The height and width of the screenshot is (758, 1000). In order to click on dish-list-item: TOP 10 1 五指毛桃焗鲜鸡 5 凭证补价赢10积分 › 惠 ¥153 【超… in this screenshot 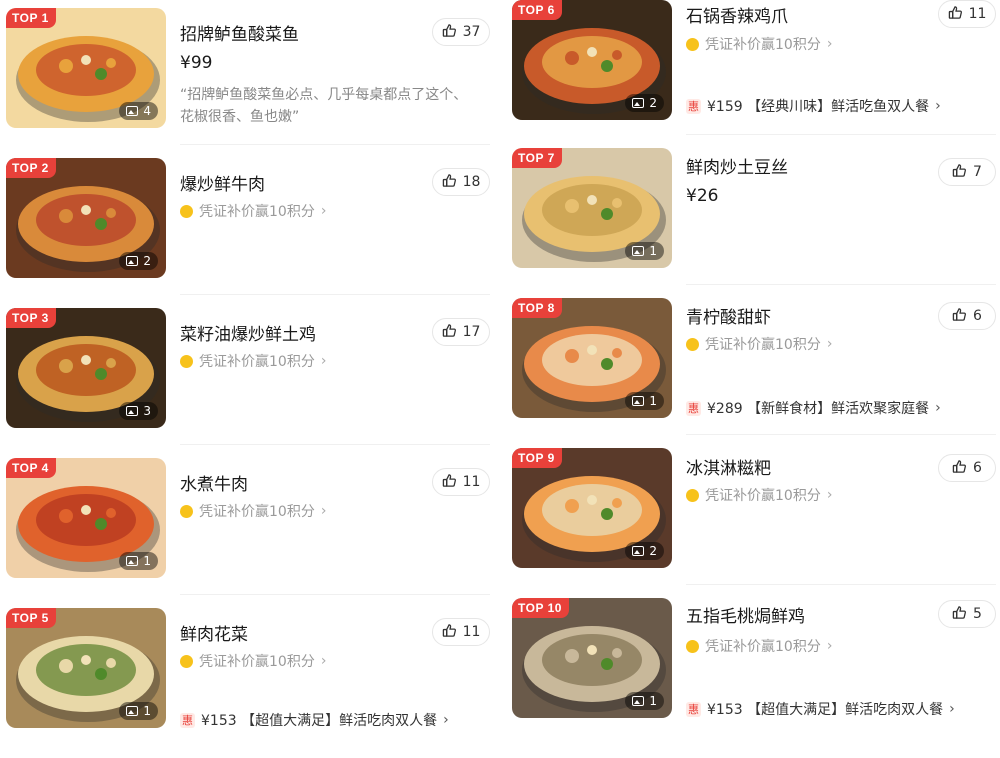, I will do `click(751, 666)`.